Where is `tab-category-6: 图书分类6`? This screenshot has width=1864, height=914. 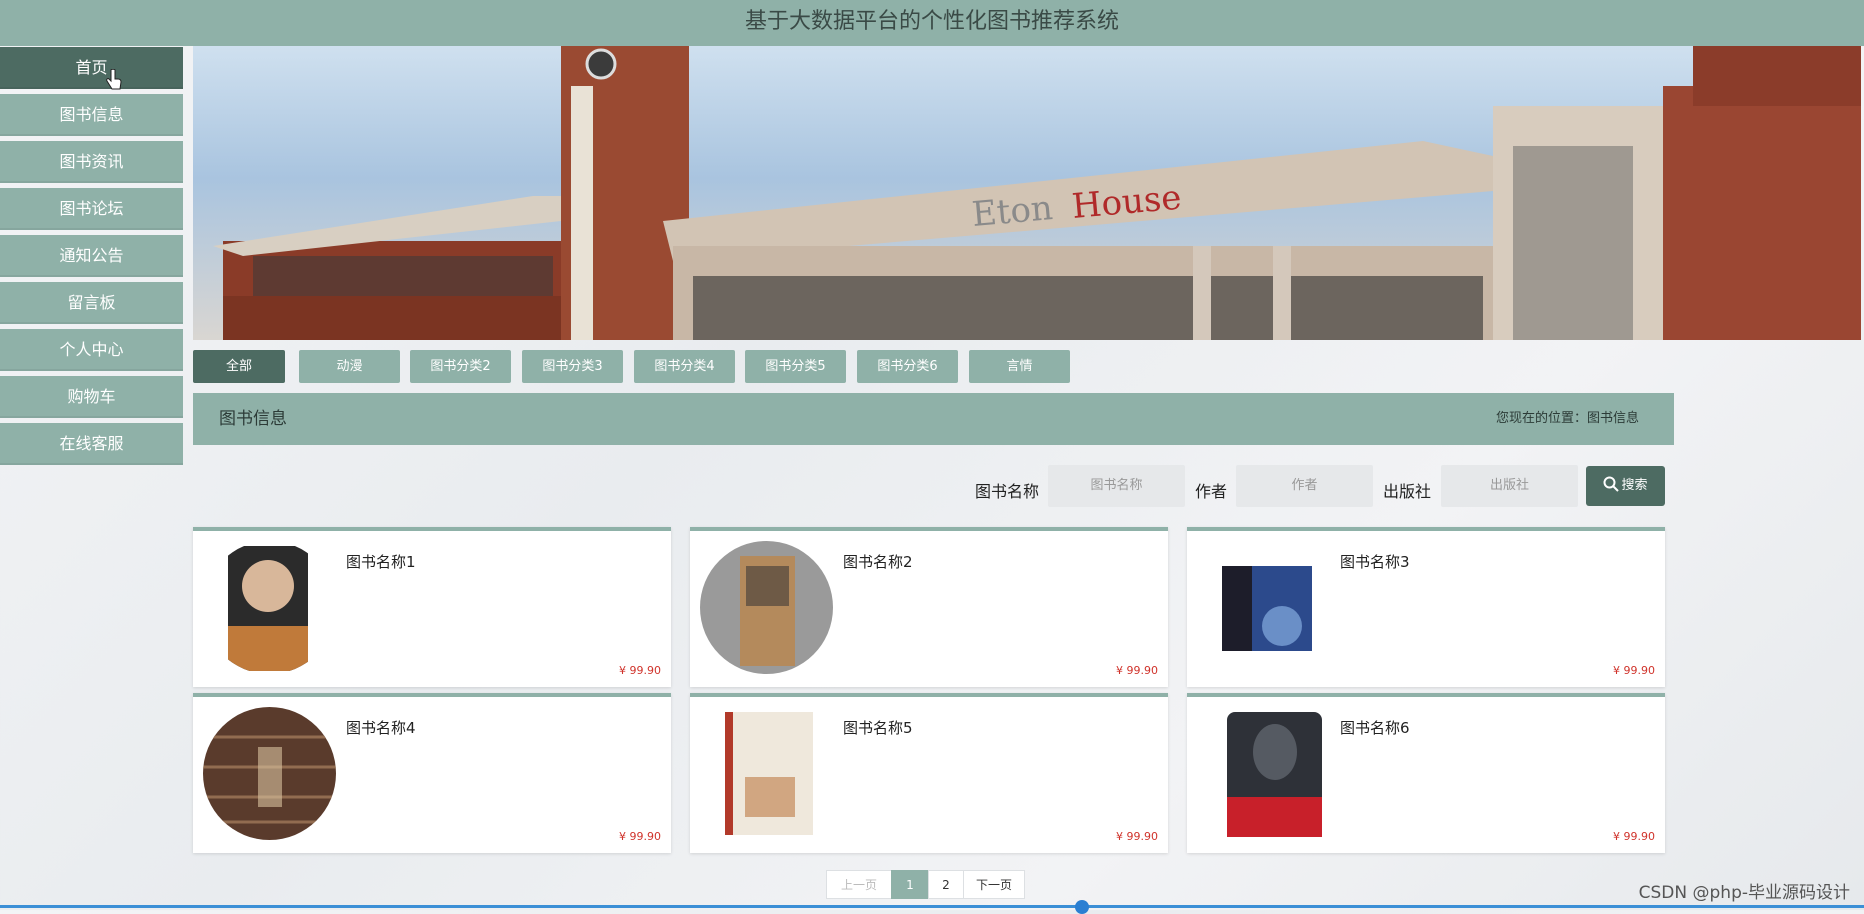
tab-category-6: 图书分类6 is located at coordinates (907, 366).